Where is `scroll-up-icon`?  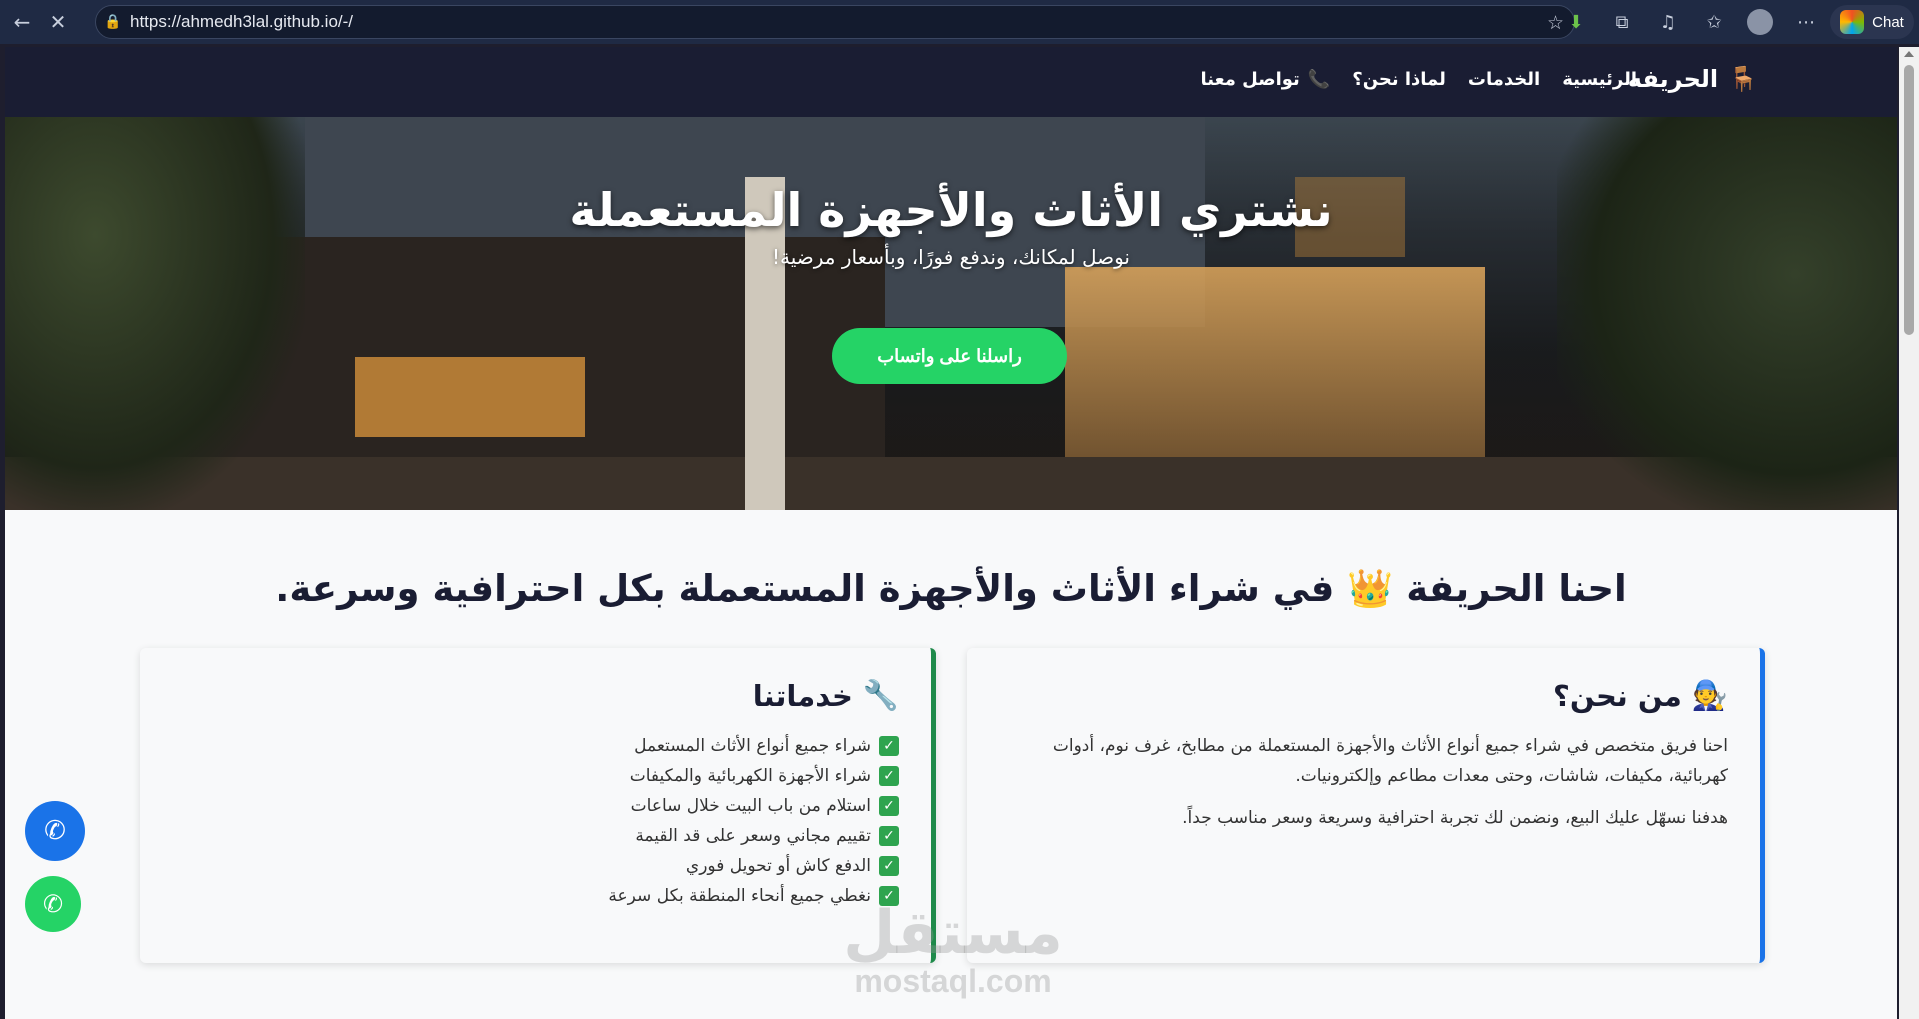 scroll-up-icon is located at coordinates (1909, 54).